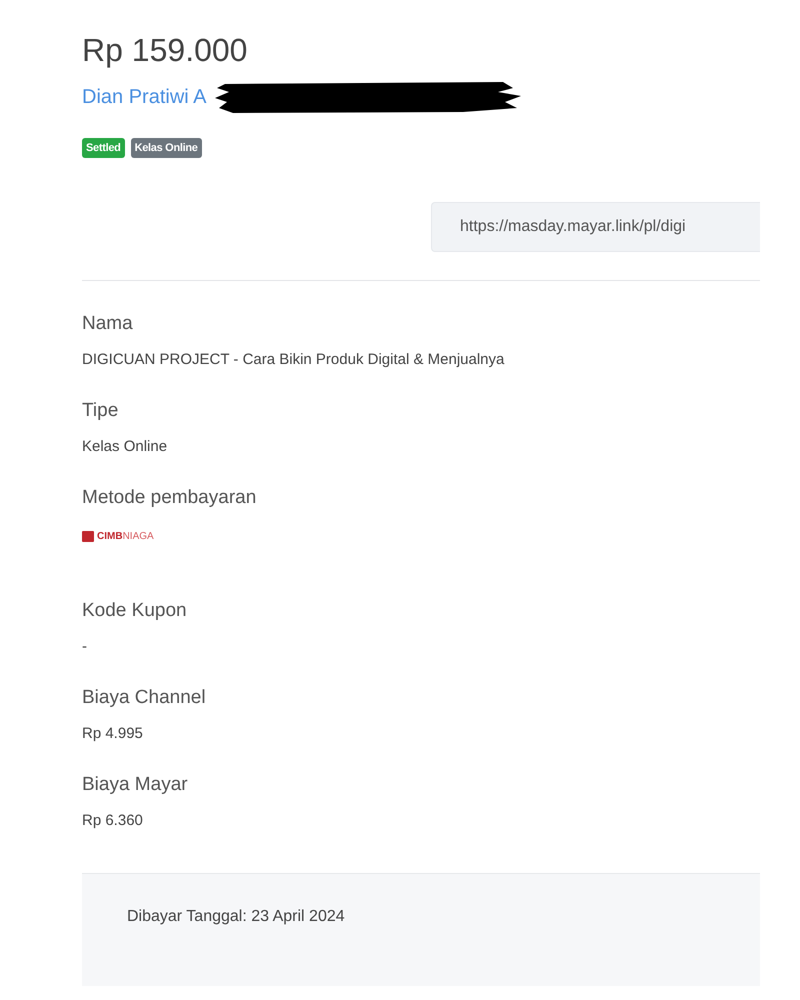  What do you see at coordinates (166, 148) in the screenshot?
I see `status-badge: Kelas Online` at bounding box center [166, 148].